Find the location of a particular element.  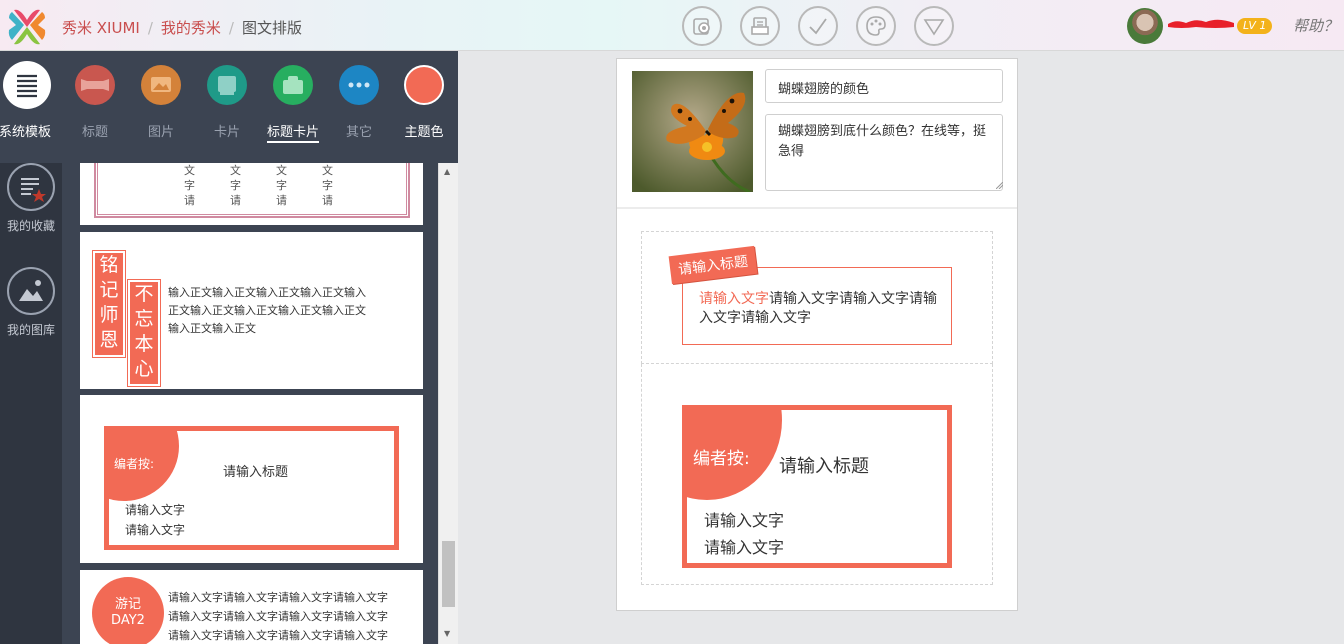

nav-favorites: 我的收藏 is located at coordinates (31, 198).